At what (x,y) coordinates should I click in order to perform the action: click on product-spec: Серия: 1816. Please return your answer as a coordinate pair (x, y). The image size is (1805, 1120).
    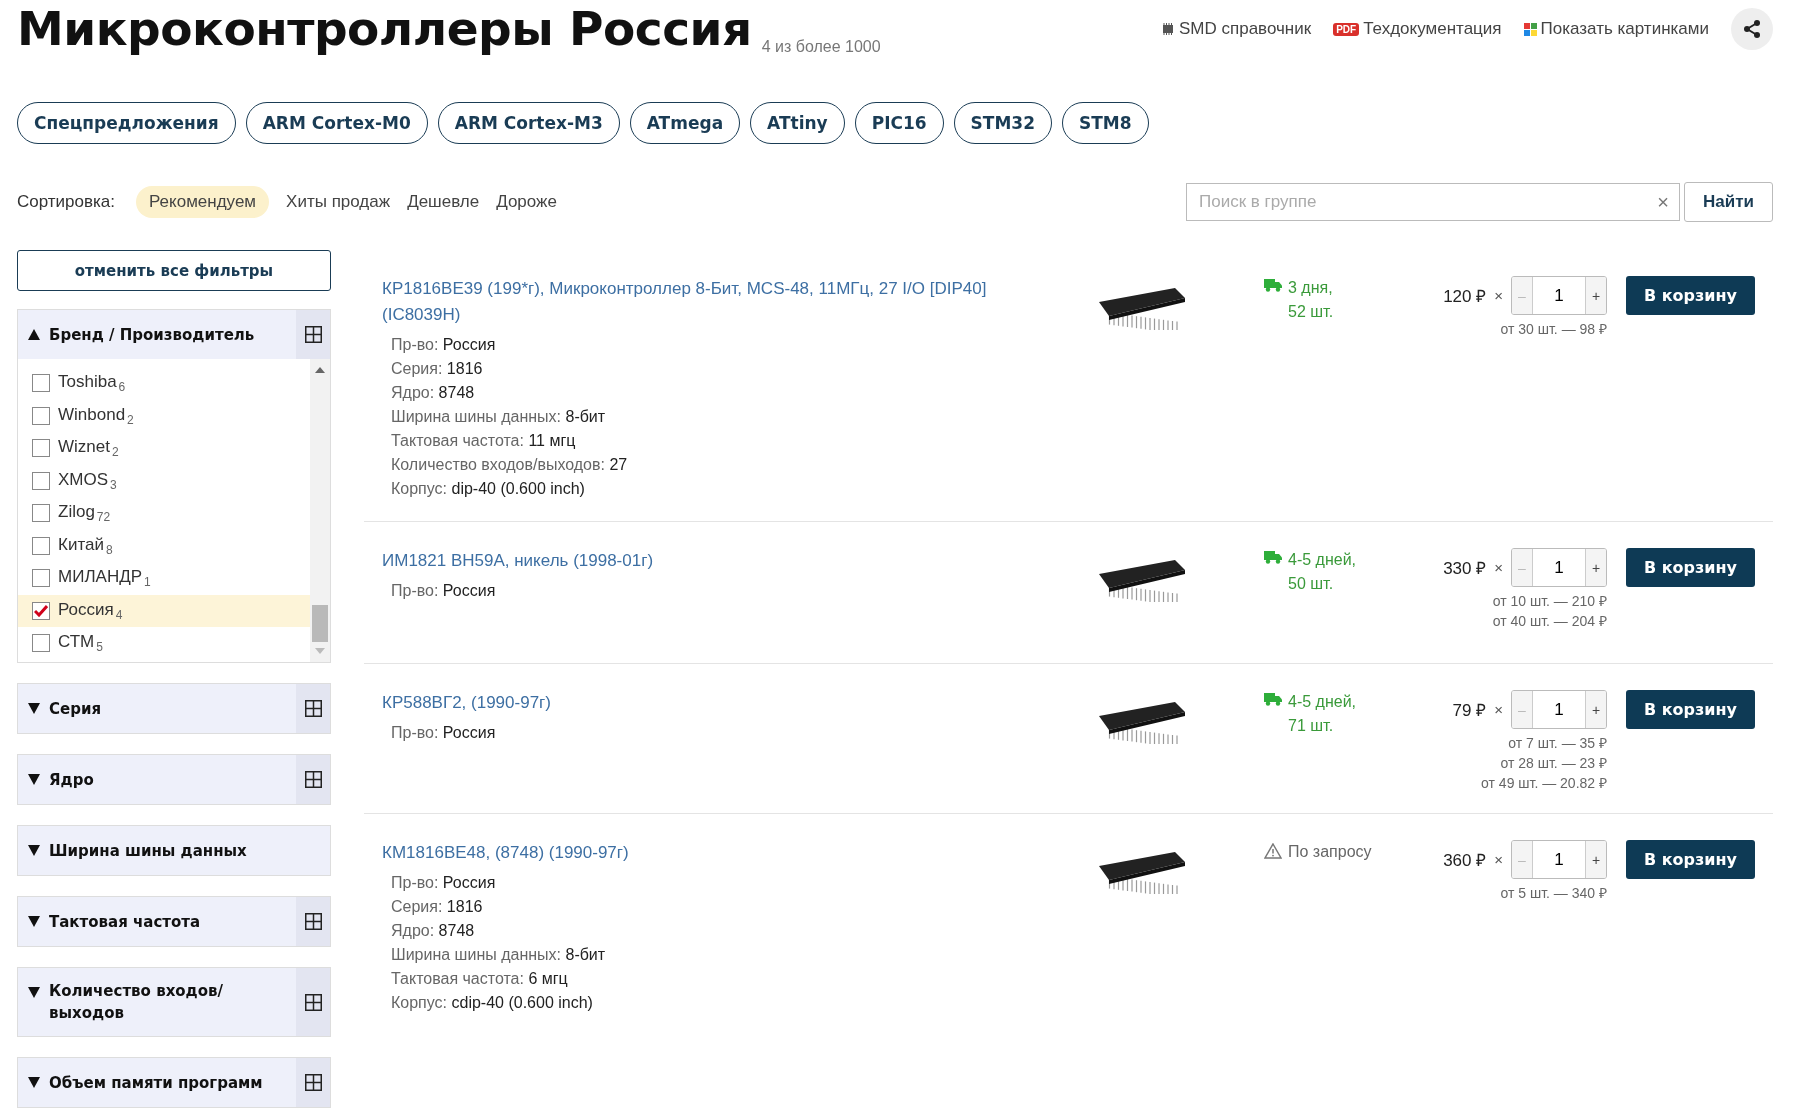
    Looking at the image, I should click on (437, 907).